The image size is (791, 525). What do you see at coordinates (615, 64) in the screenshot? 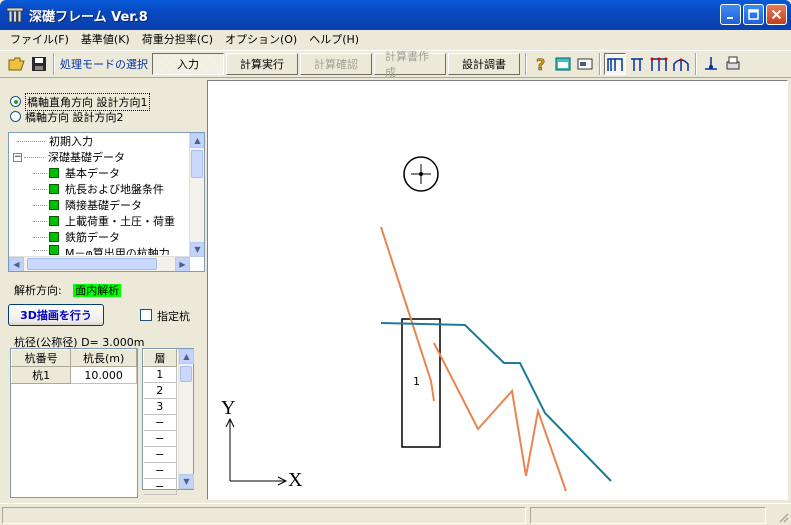
I see `frame-view-1-button` at bounding box center [615, 64].